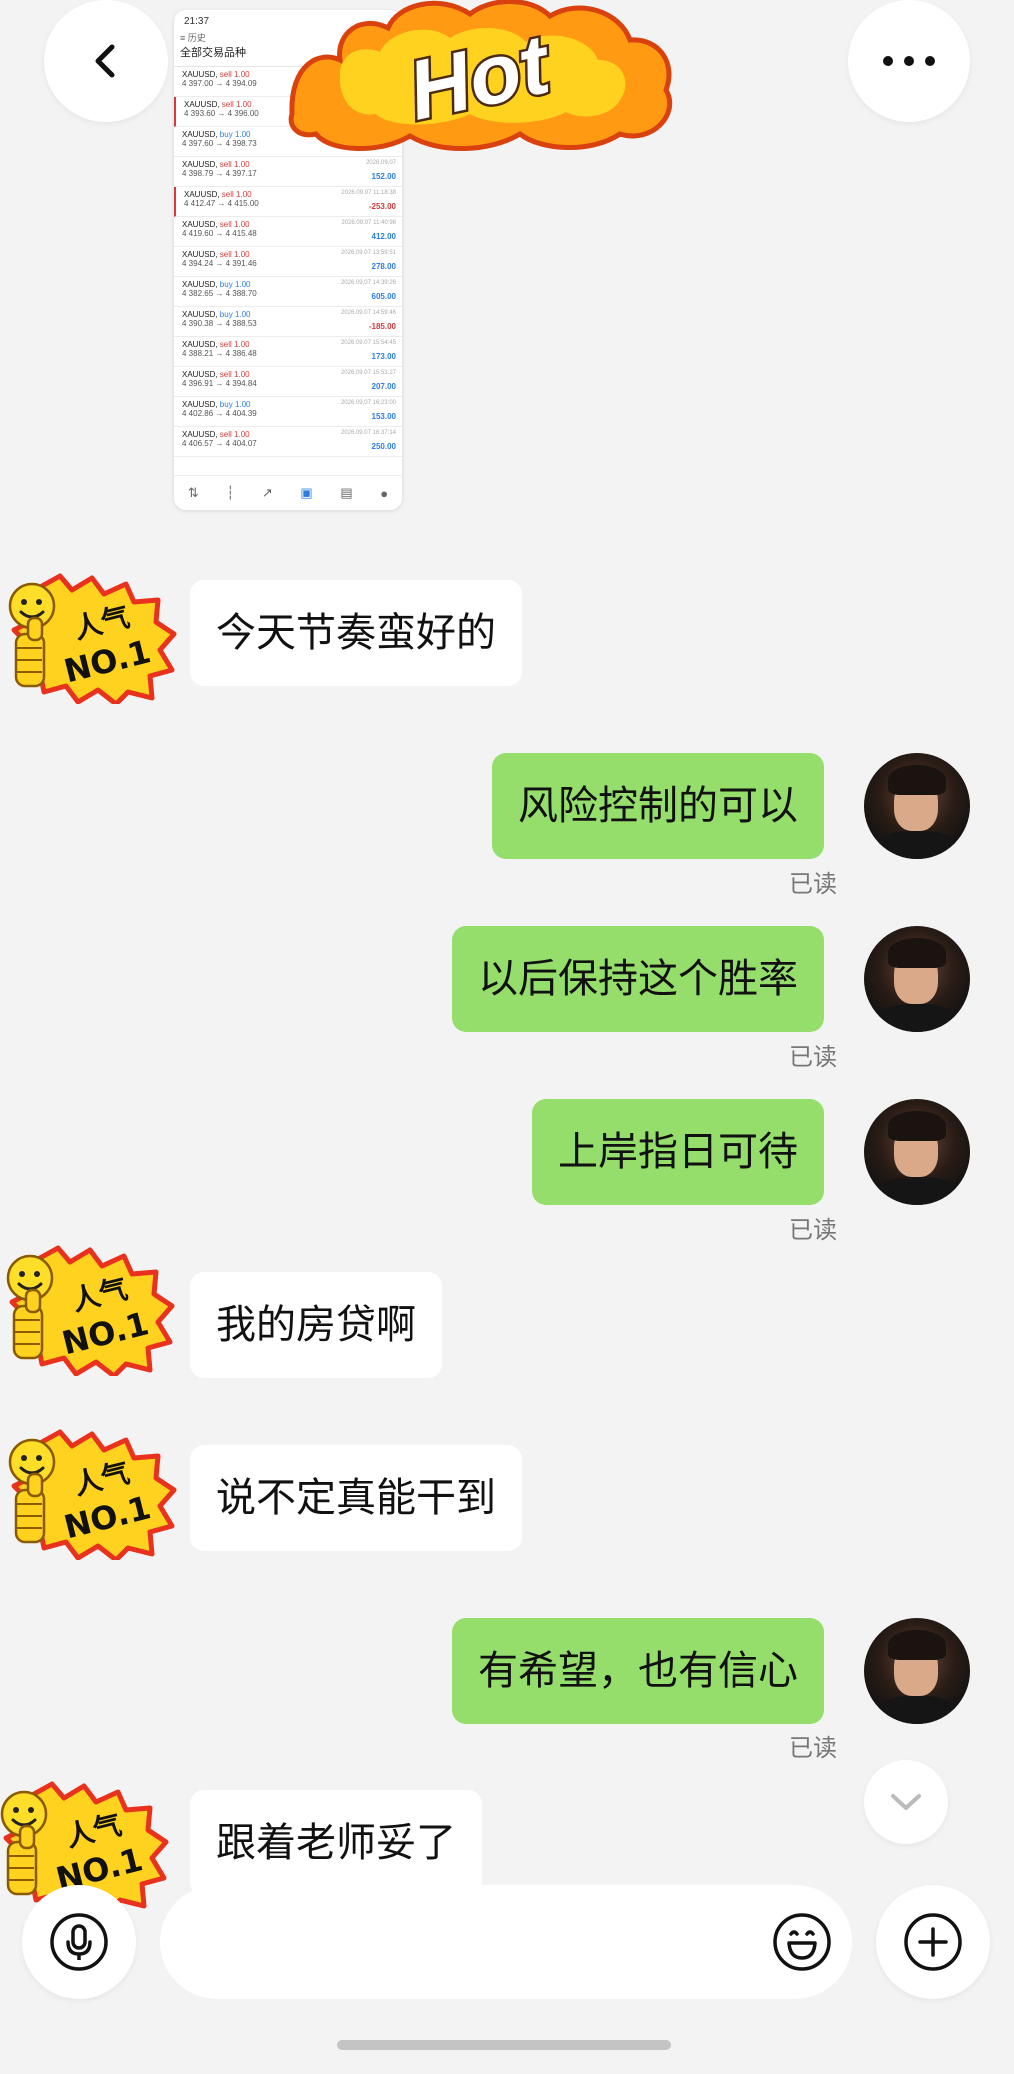 This screenshot has height=2074, width=1014. I want to click on message-outgoing: 有希望，也有信心, so click(638, 1671).